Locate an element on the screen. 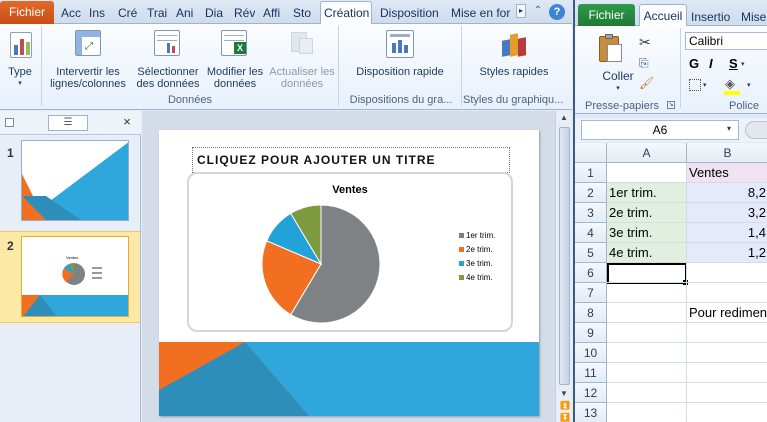  tab-animations: Ani is located at coordinates (185, 13).